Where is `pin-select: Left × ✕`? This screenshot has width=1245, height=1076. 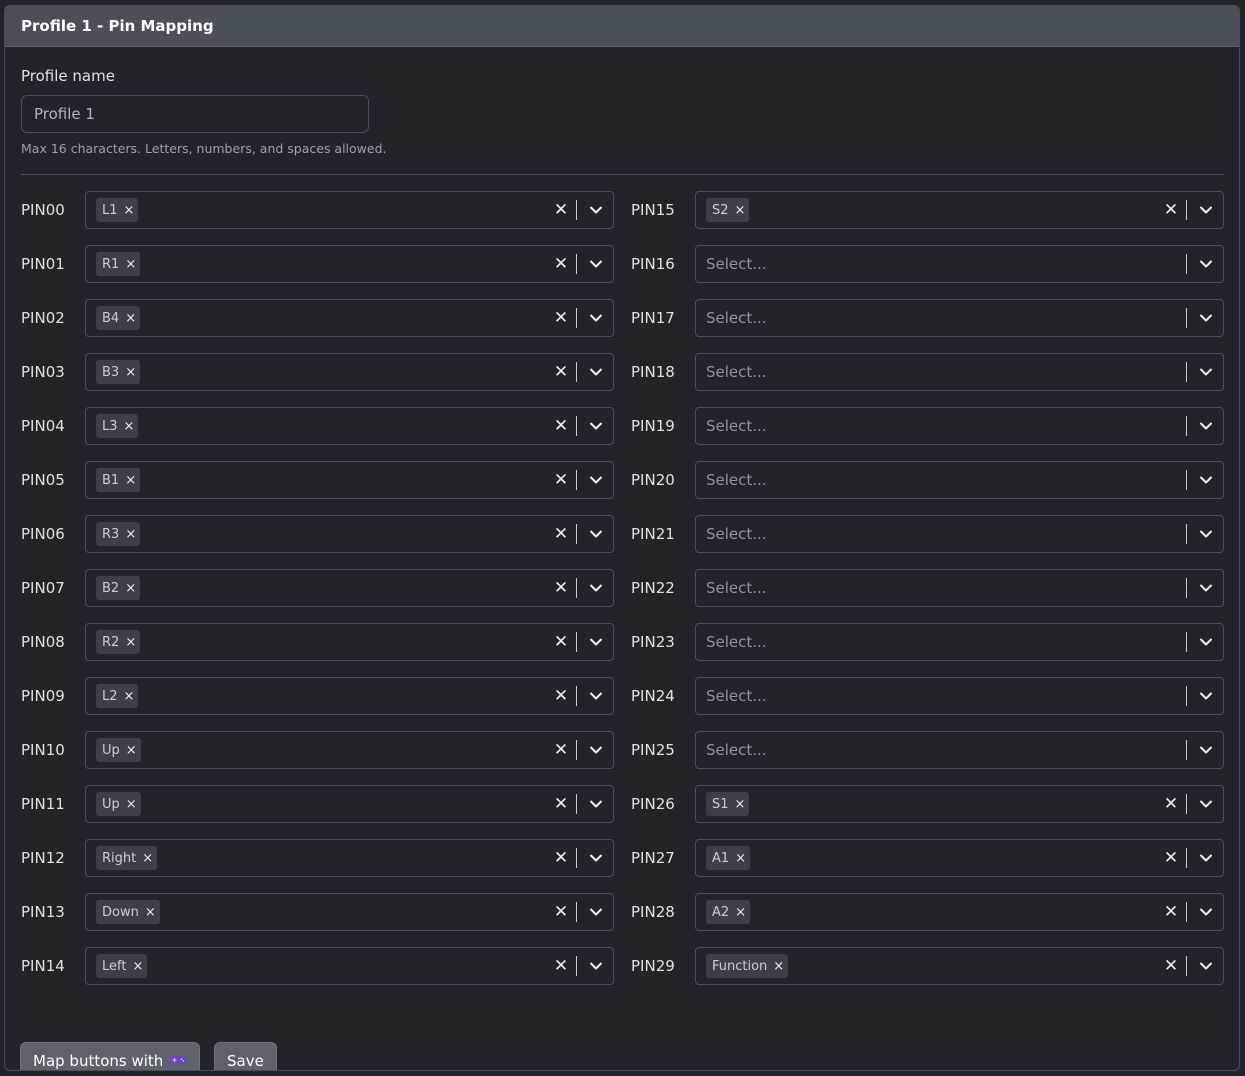
pin-select: Left × ✕ is located at coordinates (349, 966).